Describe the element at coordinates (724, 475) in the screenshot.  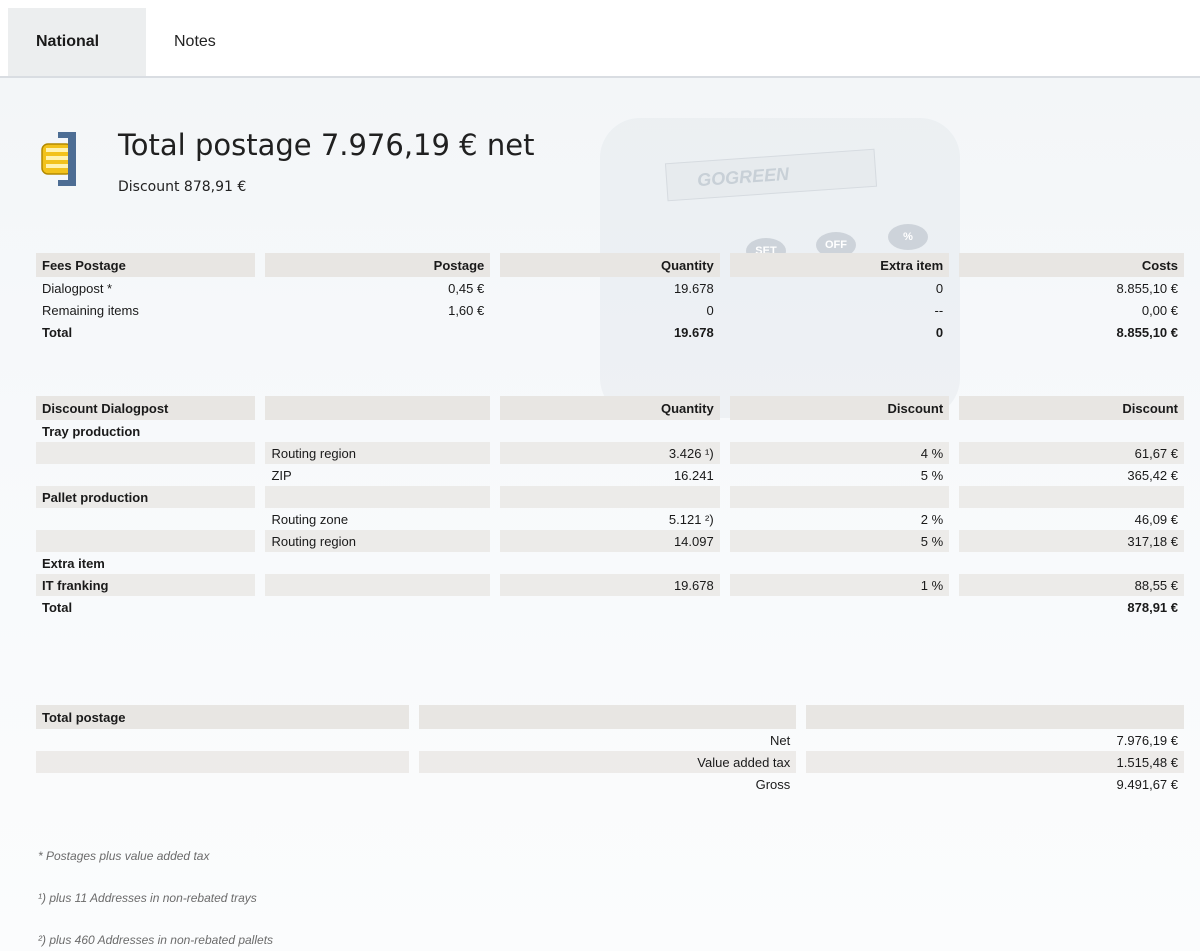
I see `table-row: ZIP 16.241 5 % 365,42 €` at that location.